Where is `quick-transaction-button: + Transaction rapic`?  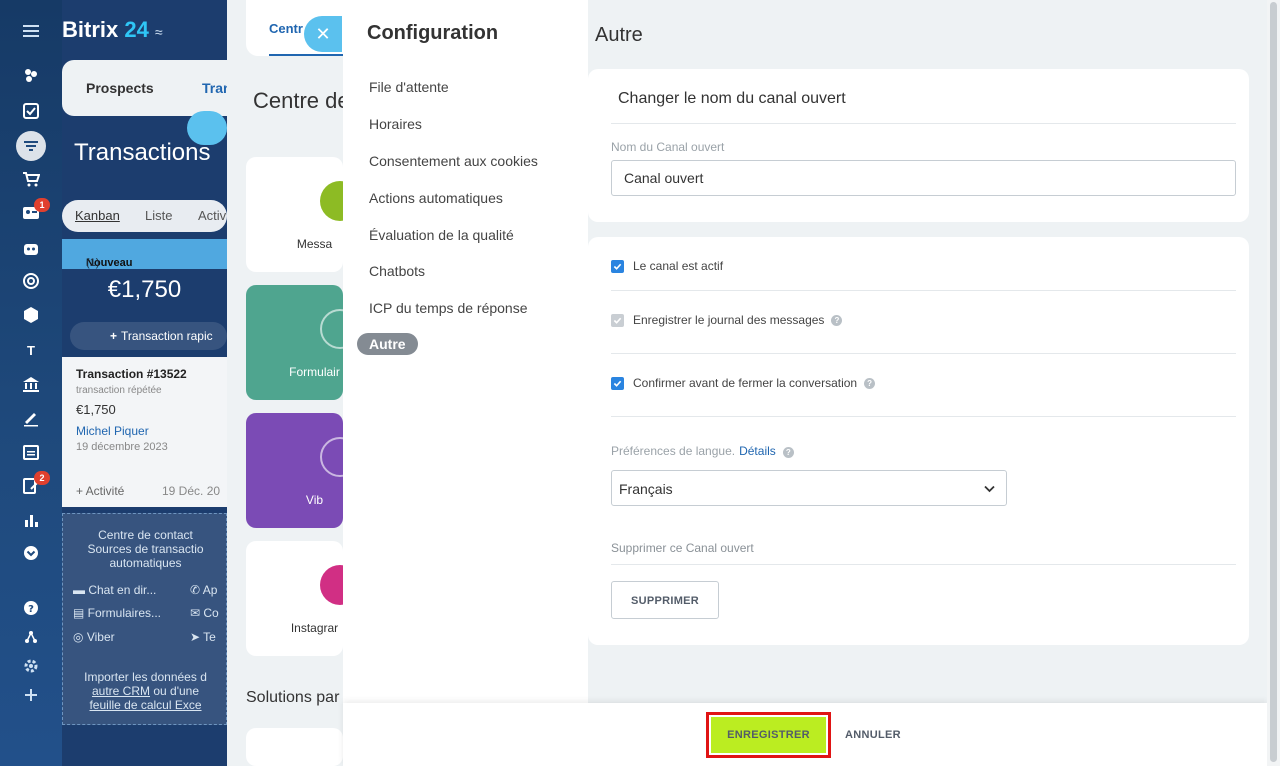 quick-transaction-button: + Transaction rapic is located at coordinates (148, 336).